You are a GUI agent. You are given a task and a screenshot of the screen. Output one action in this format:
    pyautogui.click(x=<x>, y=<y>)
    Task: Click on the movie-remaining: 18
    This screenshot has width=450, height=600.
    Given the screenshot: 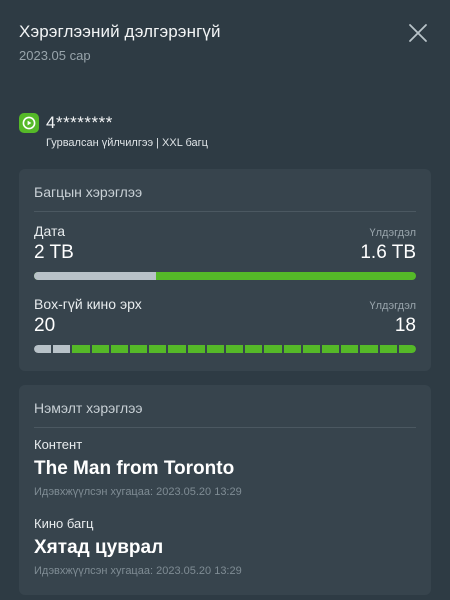 What is the action you would take?
    pyautogui.click(x=405, y=325)
    